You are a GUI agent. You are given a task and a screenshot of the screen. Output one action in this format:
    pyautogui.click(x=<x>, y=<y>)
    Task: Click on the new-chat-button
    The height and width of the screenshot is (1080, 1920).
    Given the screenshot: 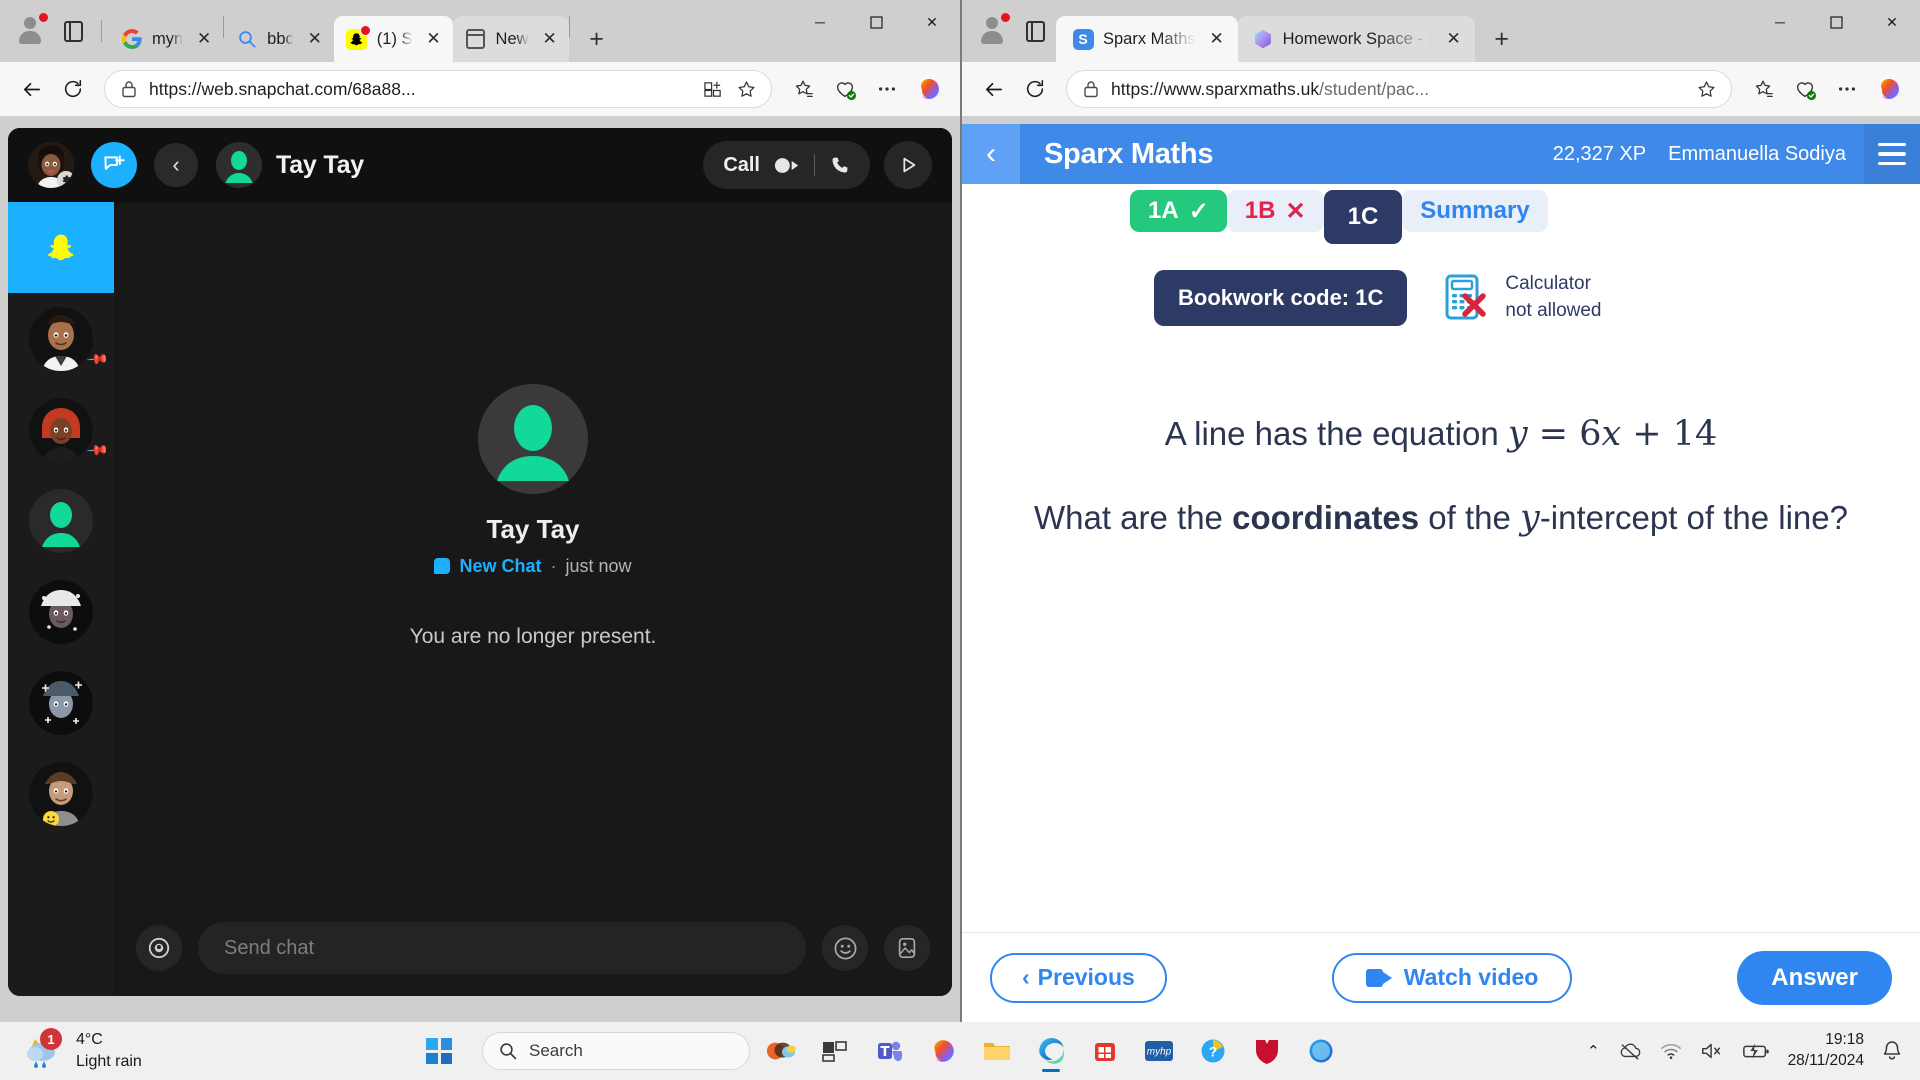 What is the action you would take?
    pyautogui.click(x=114, y=165)
    